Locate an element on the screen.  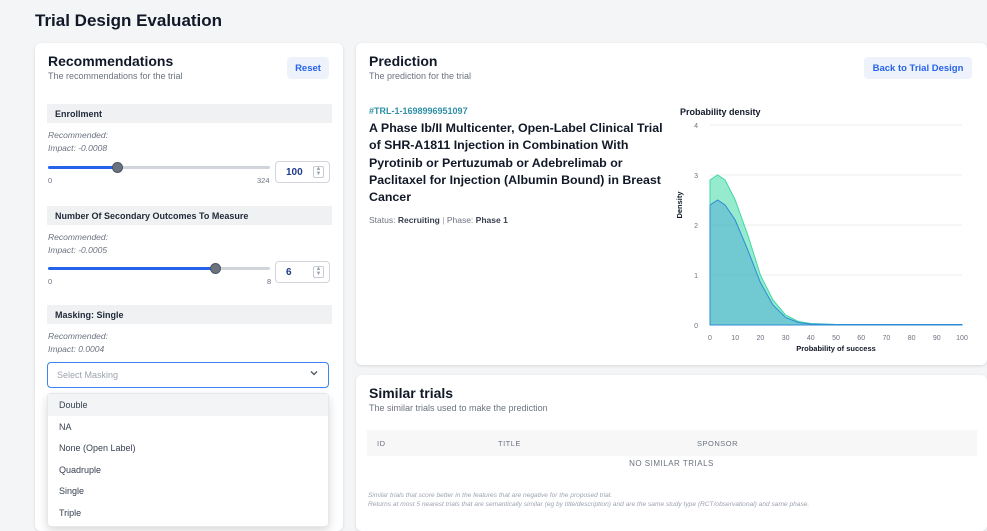
enrollment-stepper-icon: ▲ ▼ is located at coordinates (318, 172).